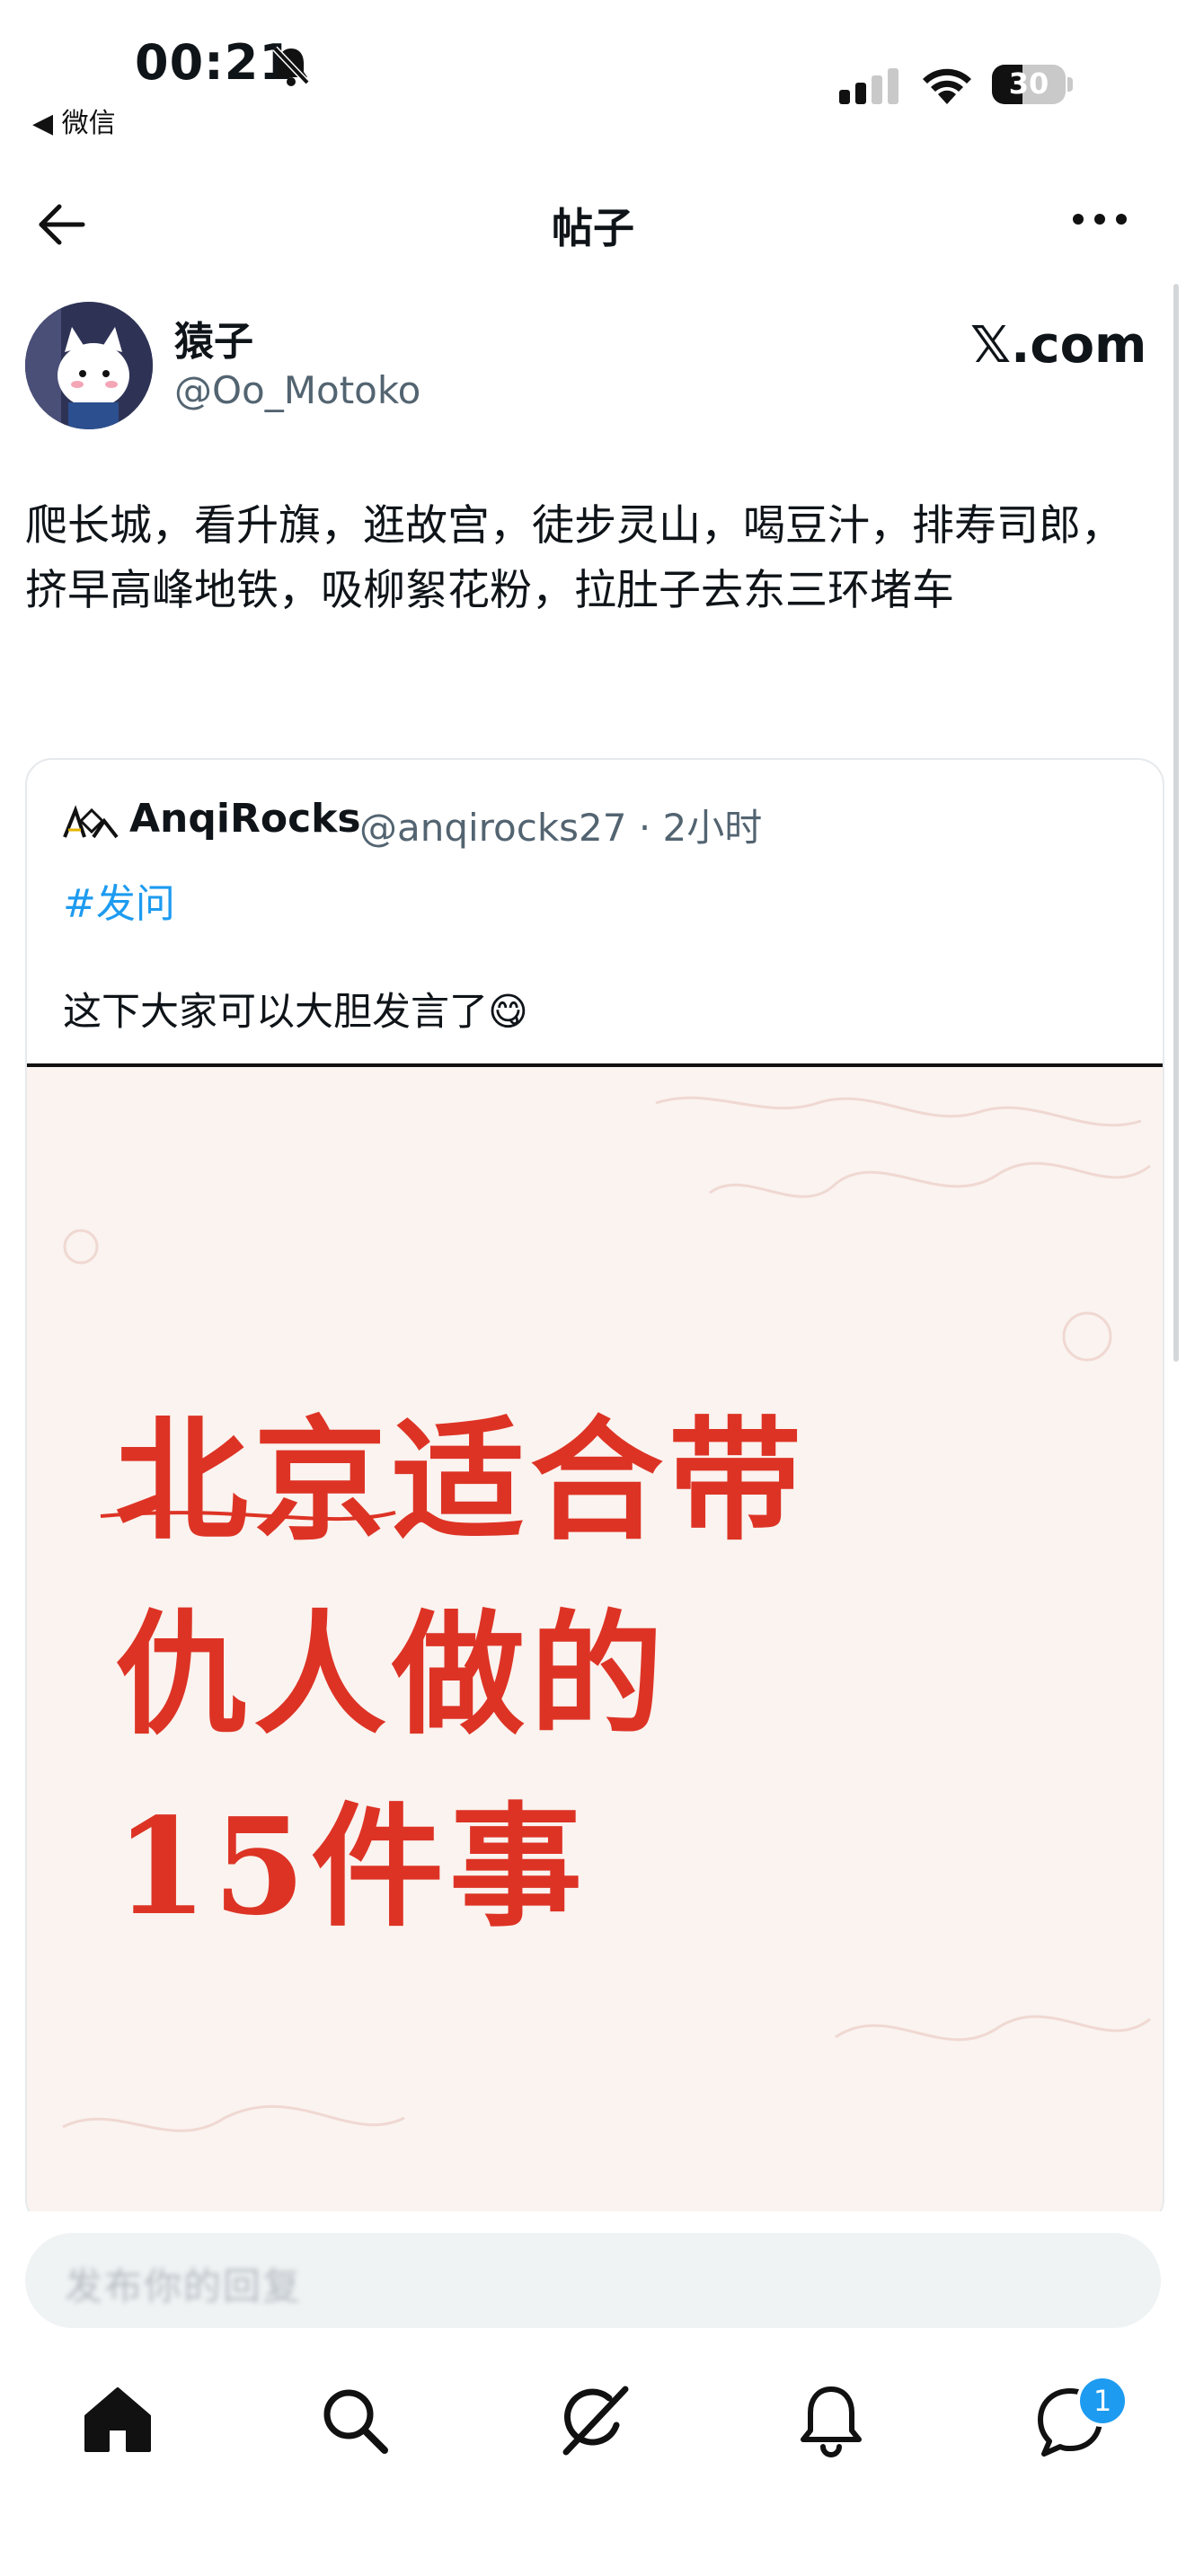 The width and height of the screenshot is (1186, 2576). What do you see at coordinates (354, 2420) in the screenshot?
I see `search-icon` at bounding box center [354, 2420].